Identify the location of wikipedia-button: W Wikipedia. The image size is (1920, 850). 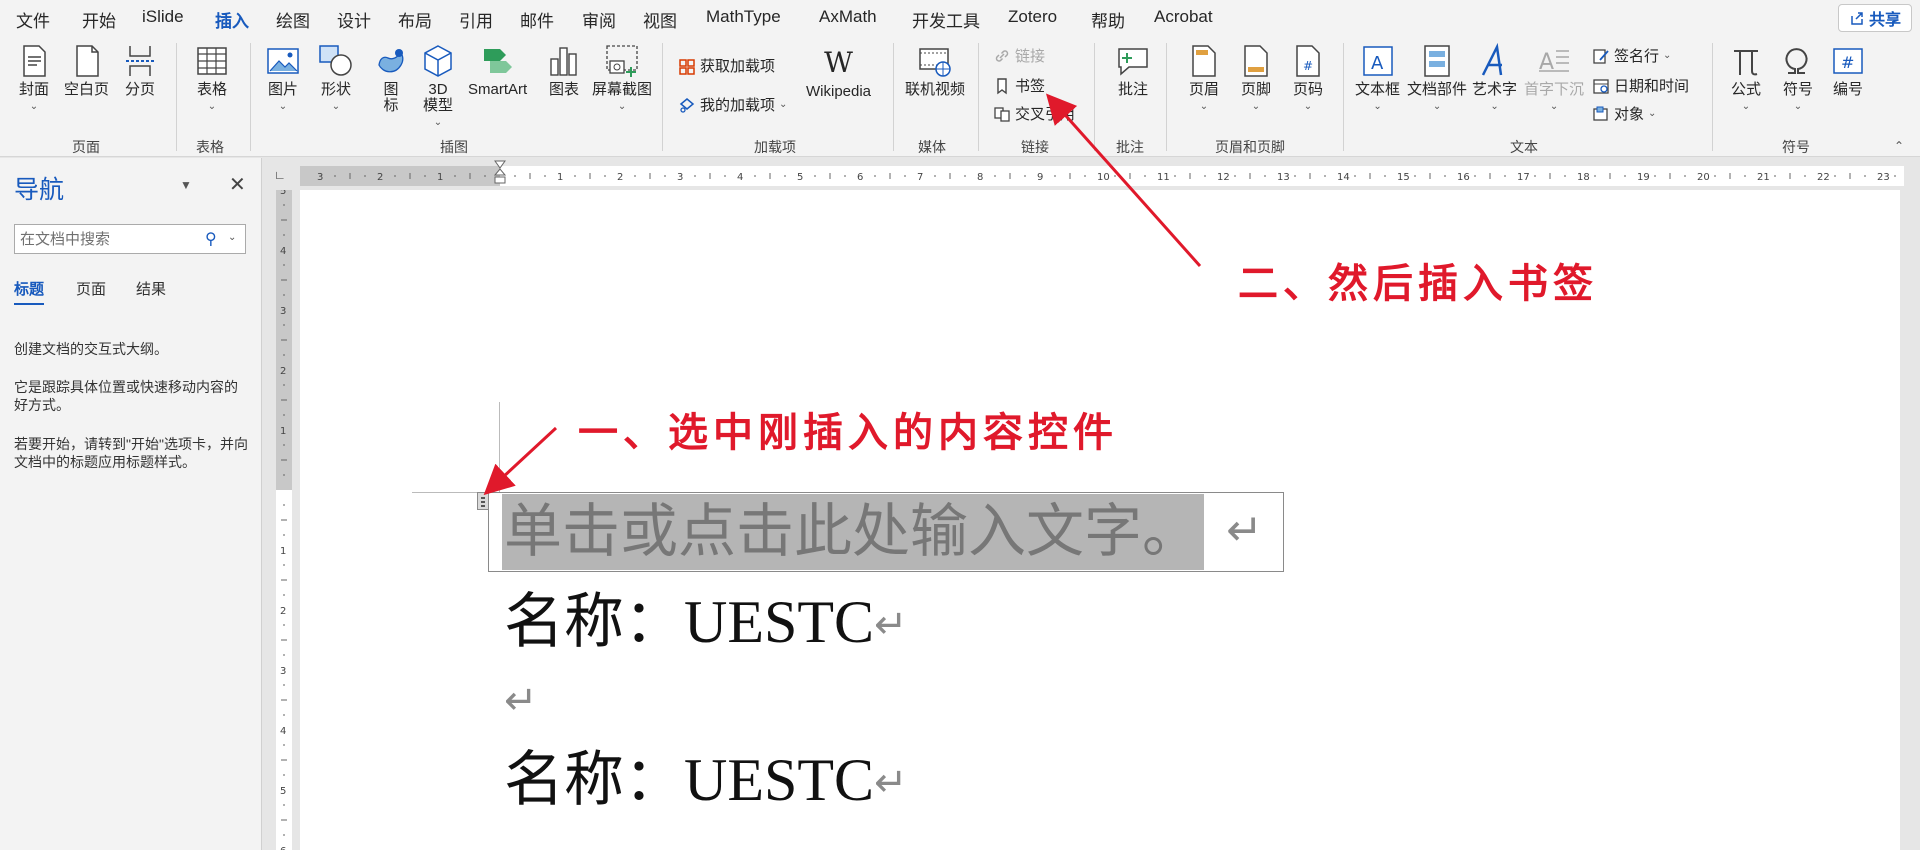
(838, 72).